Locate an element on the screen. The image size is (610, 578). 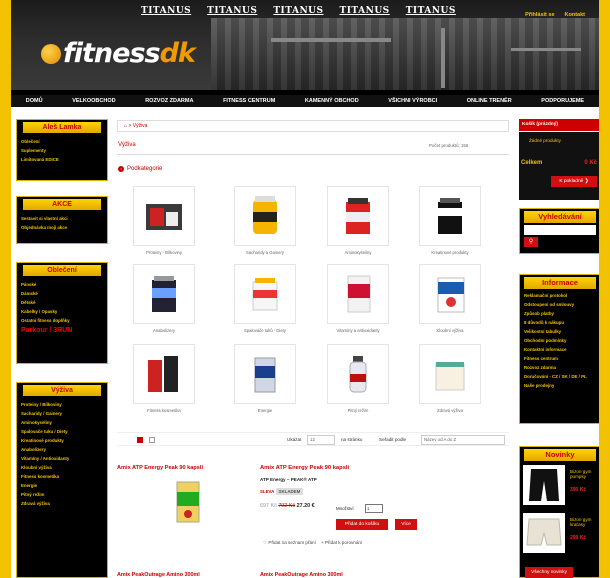
novinka-price: 299 Kč is located at coordinates (578, 538).